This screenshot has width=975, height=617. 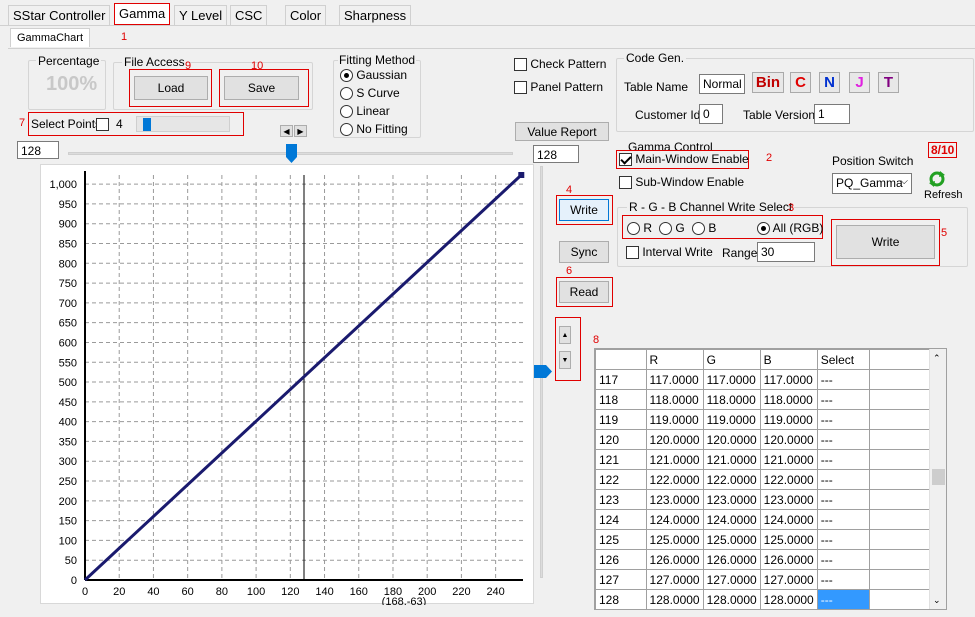 I want to click on tab-color: Color, so click(x=306, y=15).